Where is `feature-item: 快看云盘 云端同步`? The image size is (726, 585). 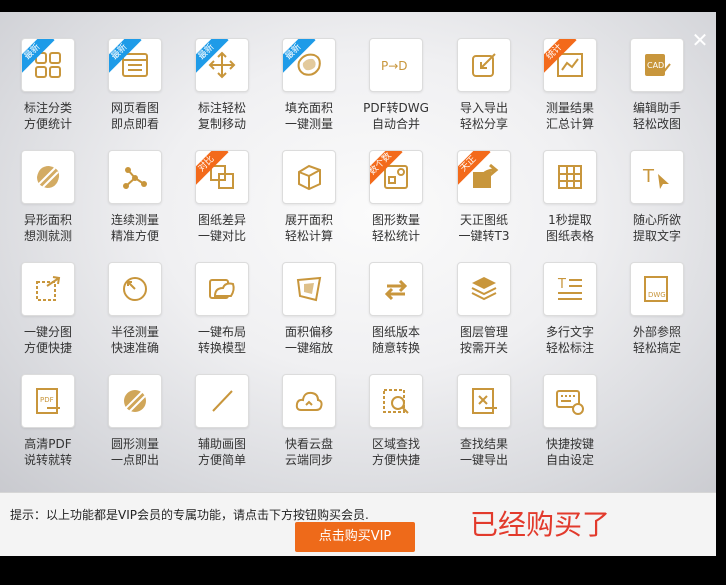
feature-item: 快看云盘 云端同步 is located at coordinates (309, 421).